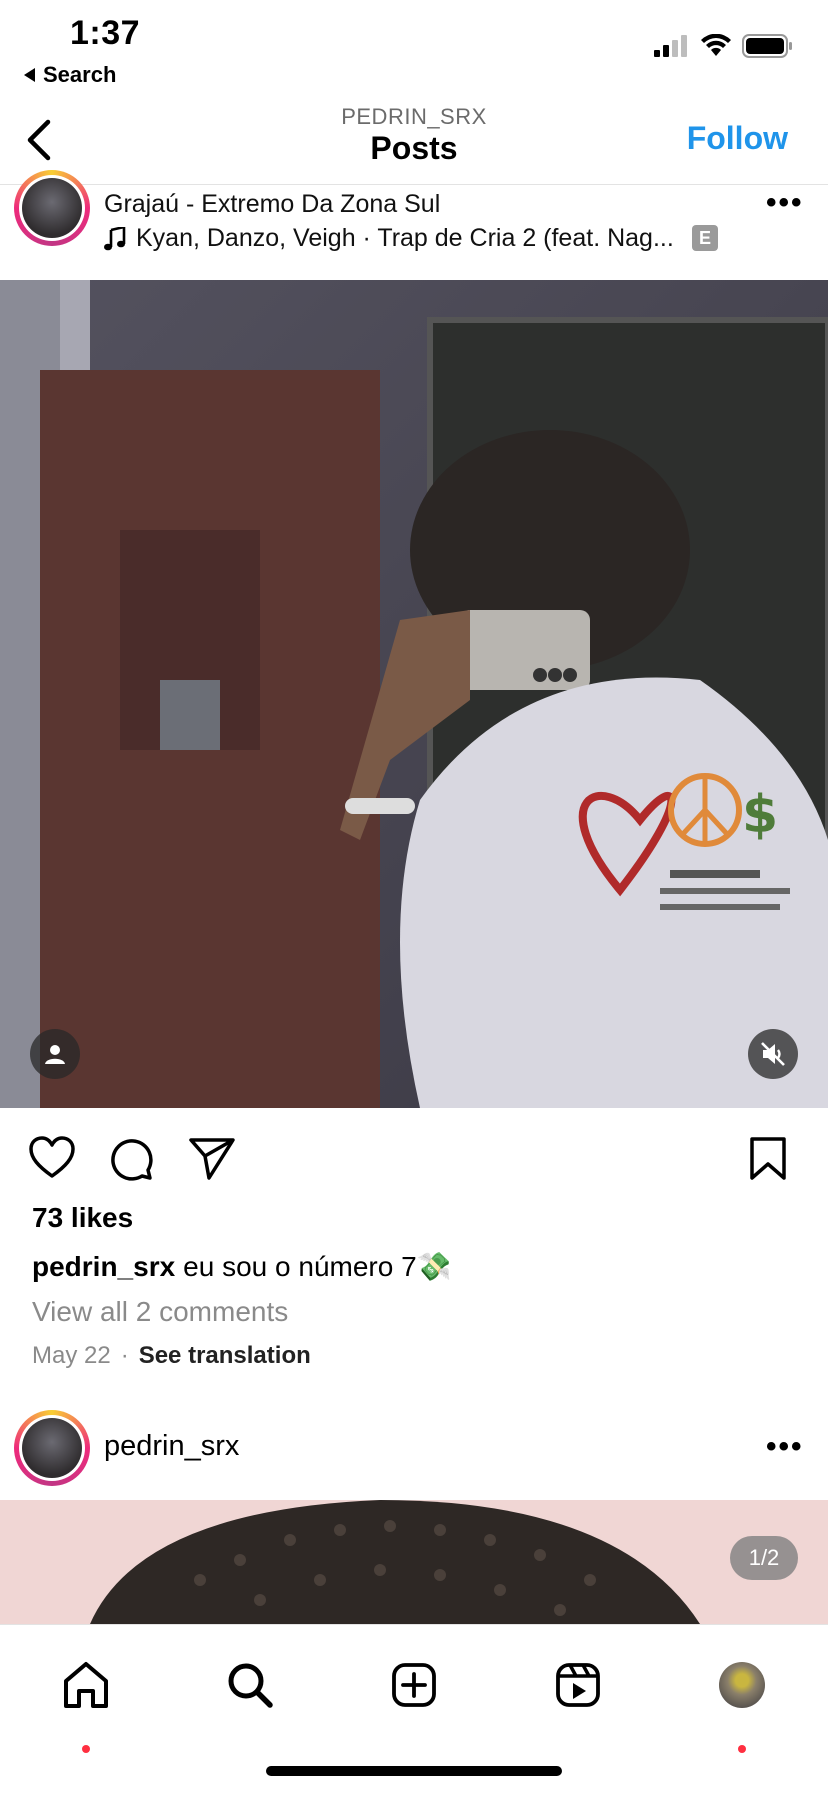 The width and height of the screenshot is (828, 1793). Describe the element at coordinates (768, 1159) in the screenshot. I see `bookmark-icon` at that location.